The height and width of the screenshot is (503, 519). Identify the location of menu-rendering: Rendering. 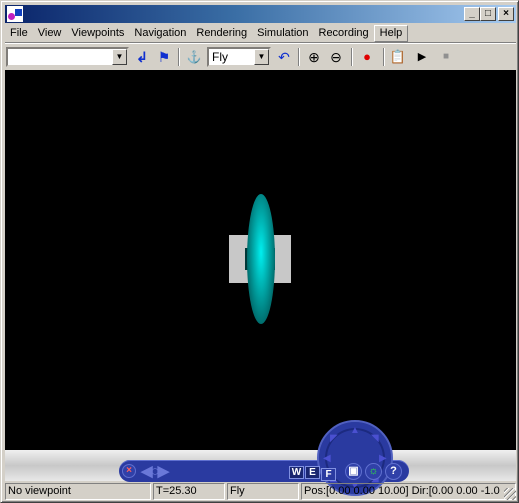
(221, 33).